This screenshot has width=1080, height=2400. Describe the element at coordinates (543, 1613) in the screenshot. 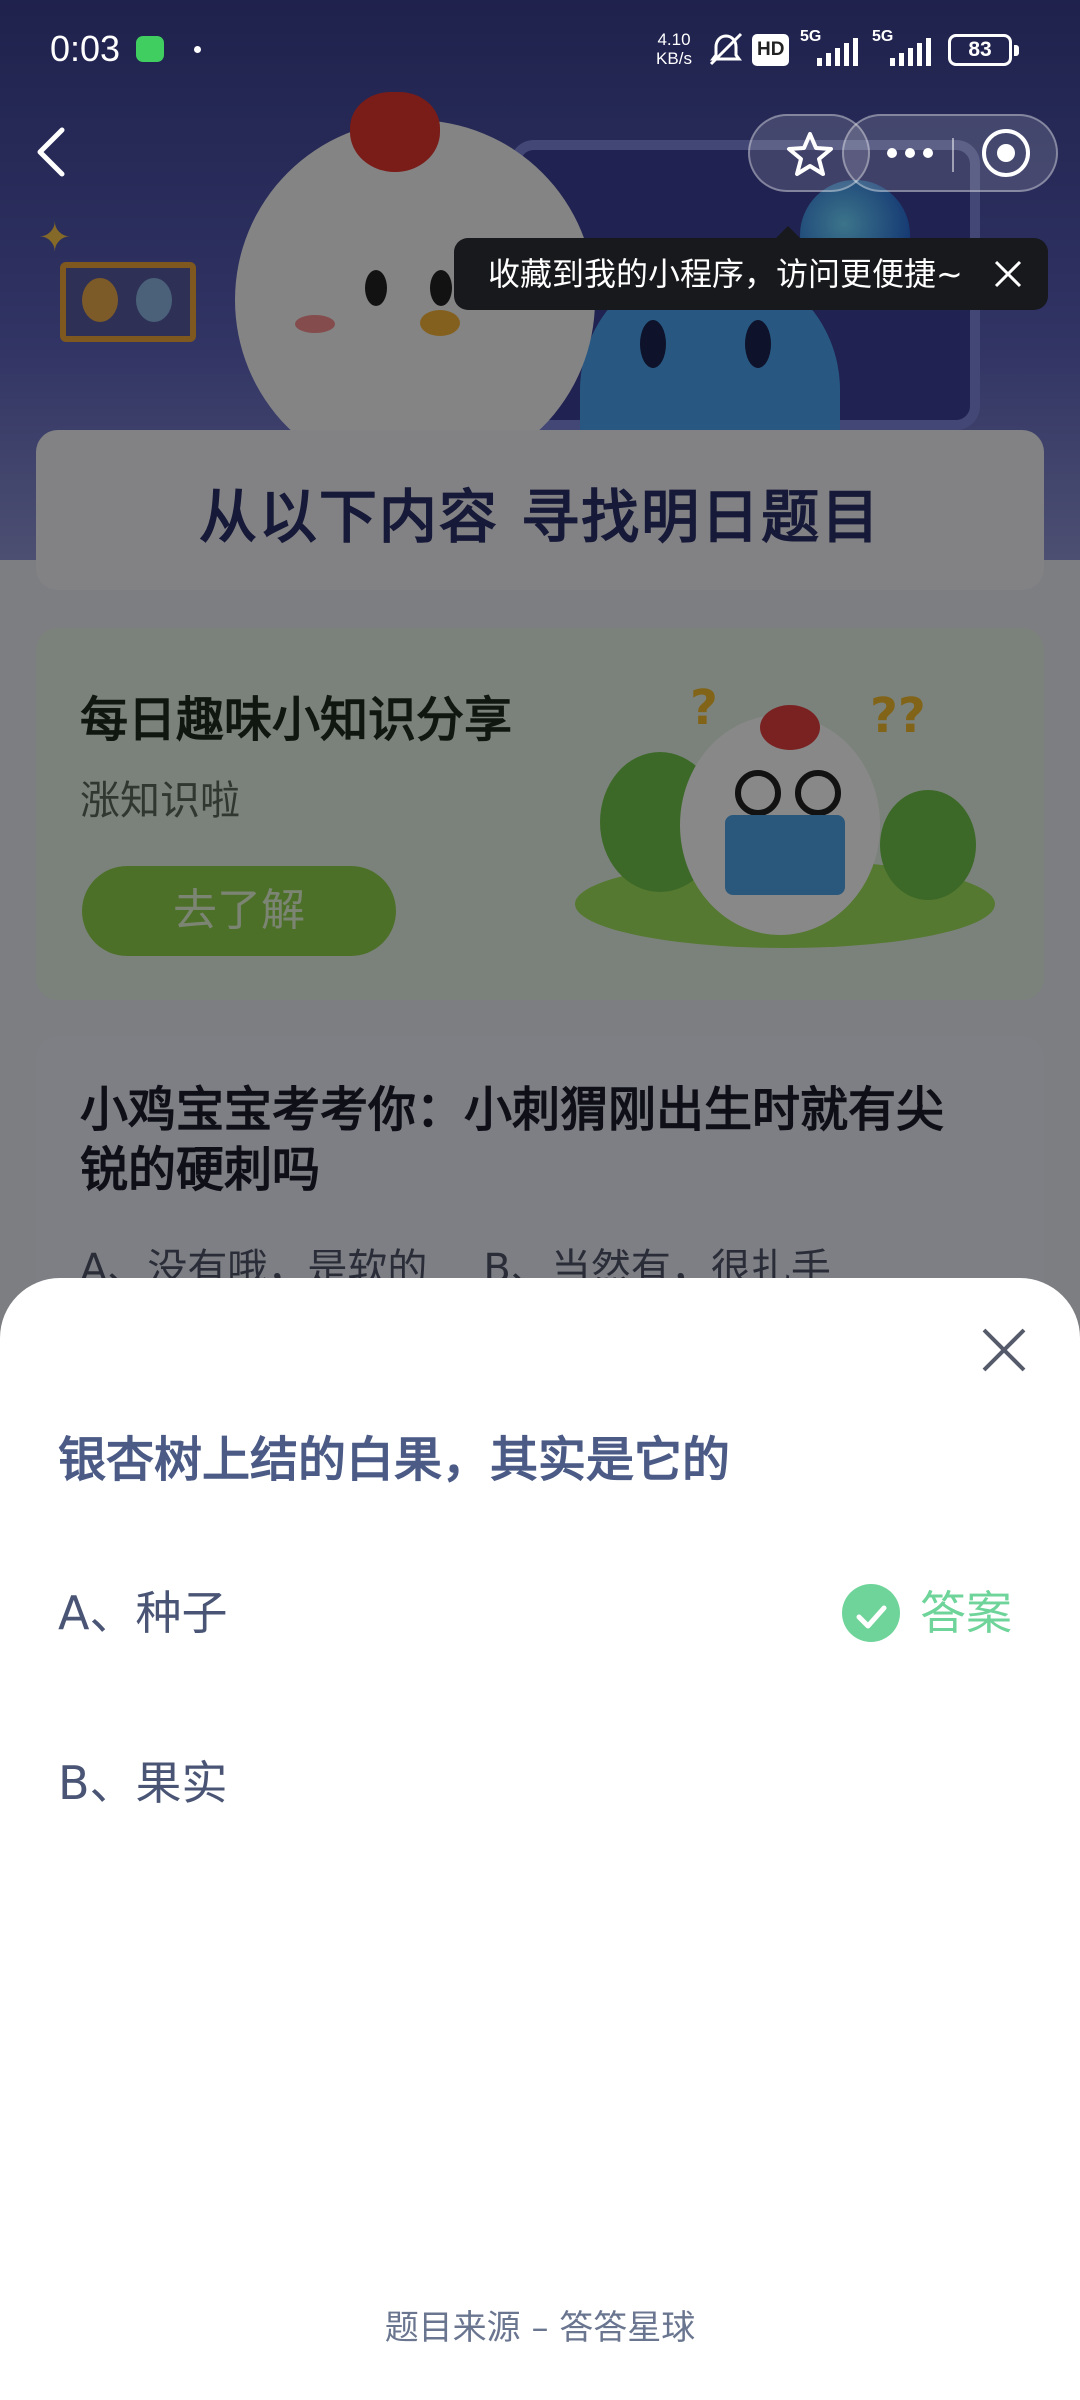

I see `option-a: A、种子 答案` at that location.